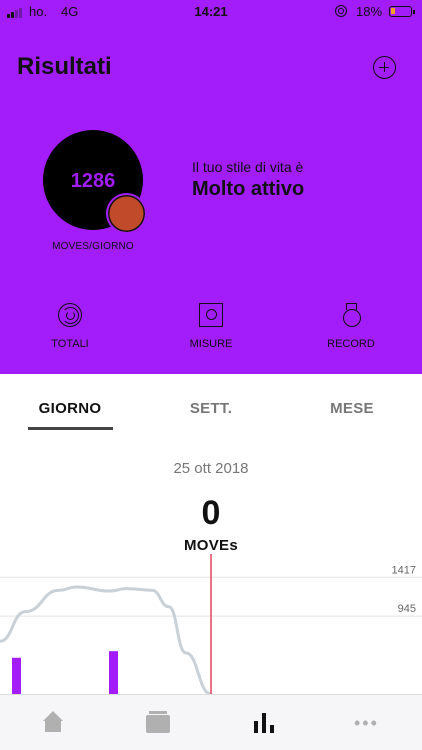 This screenshot has height=750, width=422. I want to click on battery-icon, so click(402, 11).